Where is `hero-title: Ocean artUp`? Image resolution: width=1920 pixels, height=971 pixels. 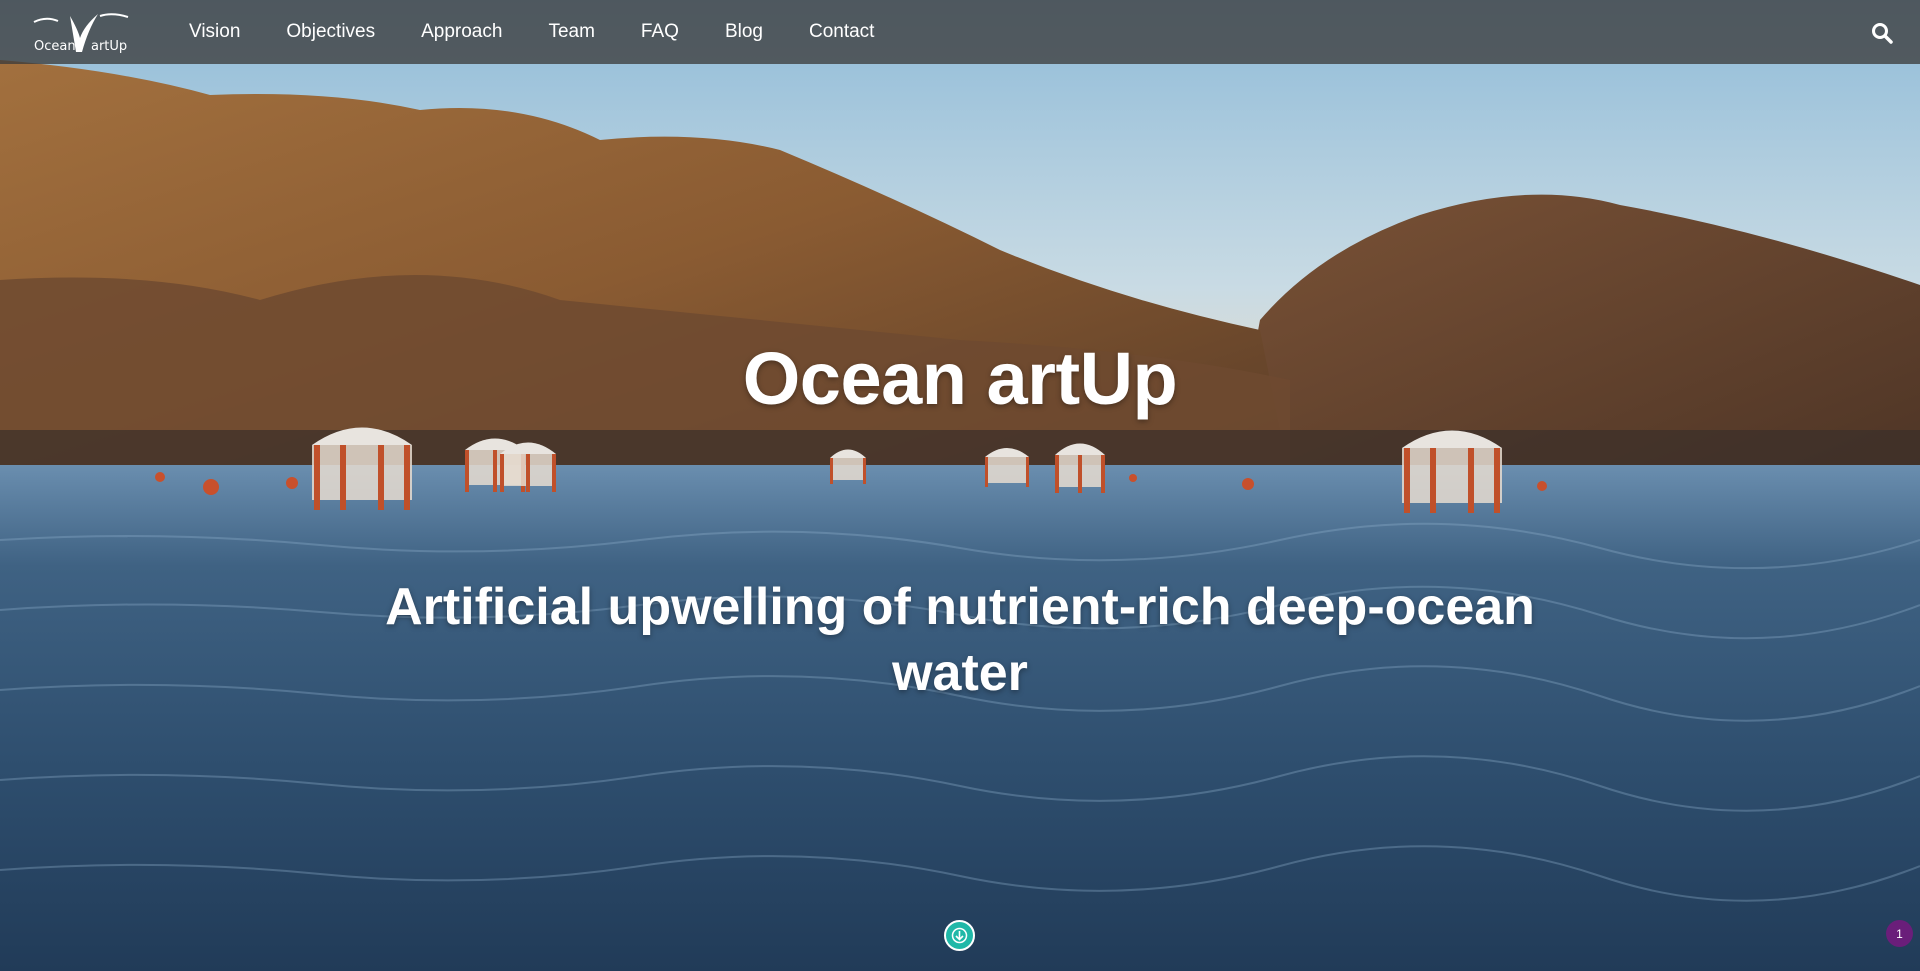
hero-title: Ocean artUp is located at coordinates (960, 378).